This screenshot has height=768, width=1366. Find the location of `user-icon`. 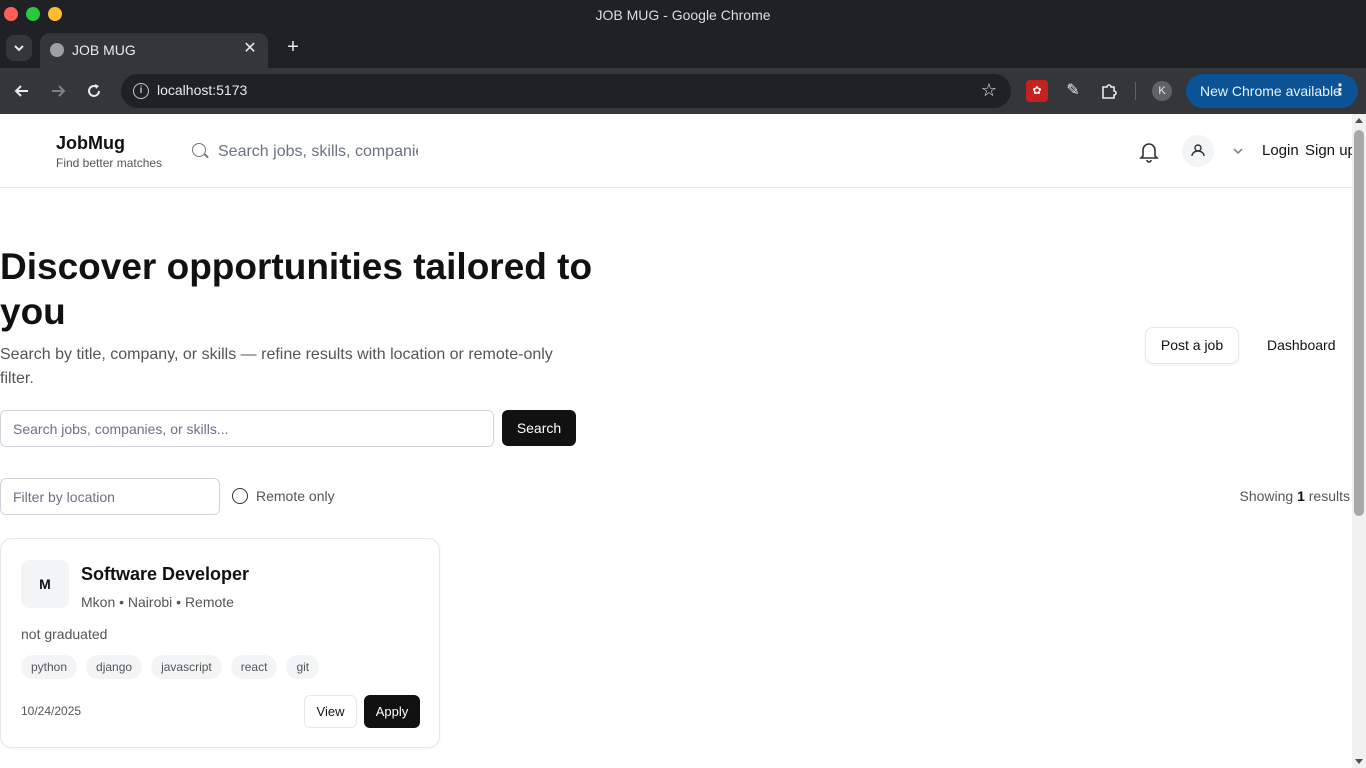

user-icon is located at coordinates (1198, 150).